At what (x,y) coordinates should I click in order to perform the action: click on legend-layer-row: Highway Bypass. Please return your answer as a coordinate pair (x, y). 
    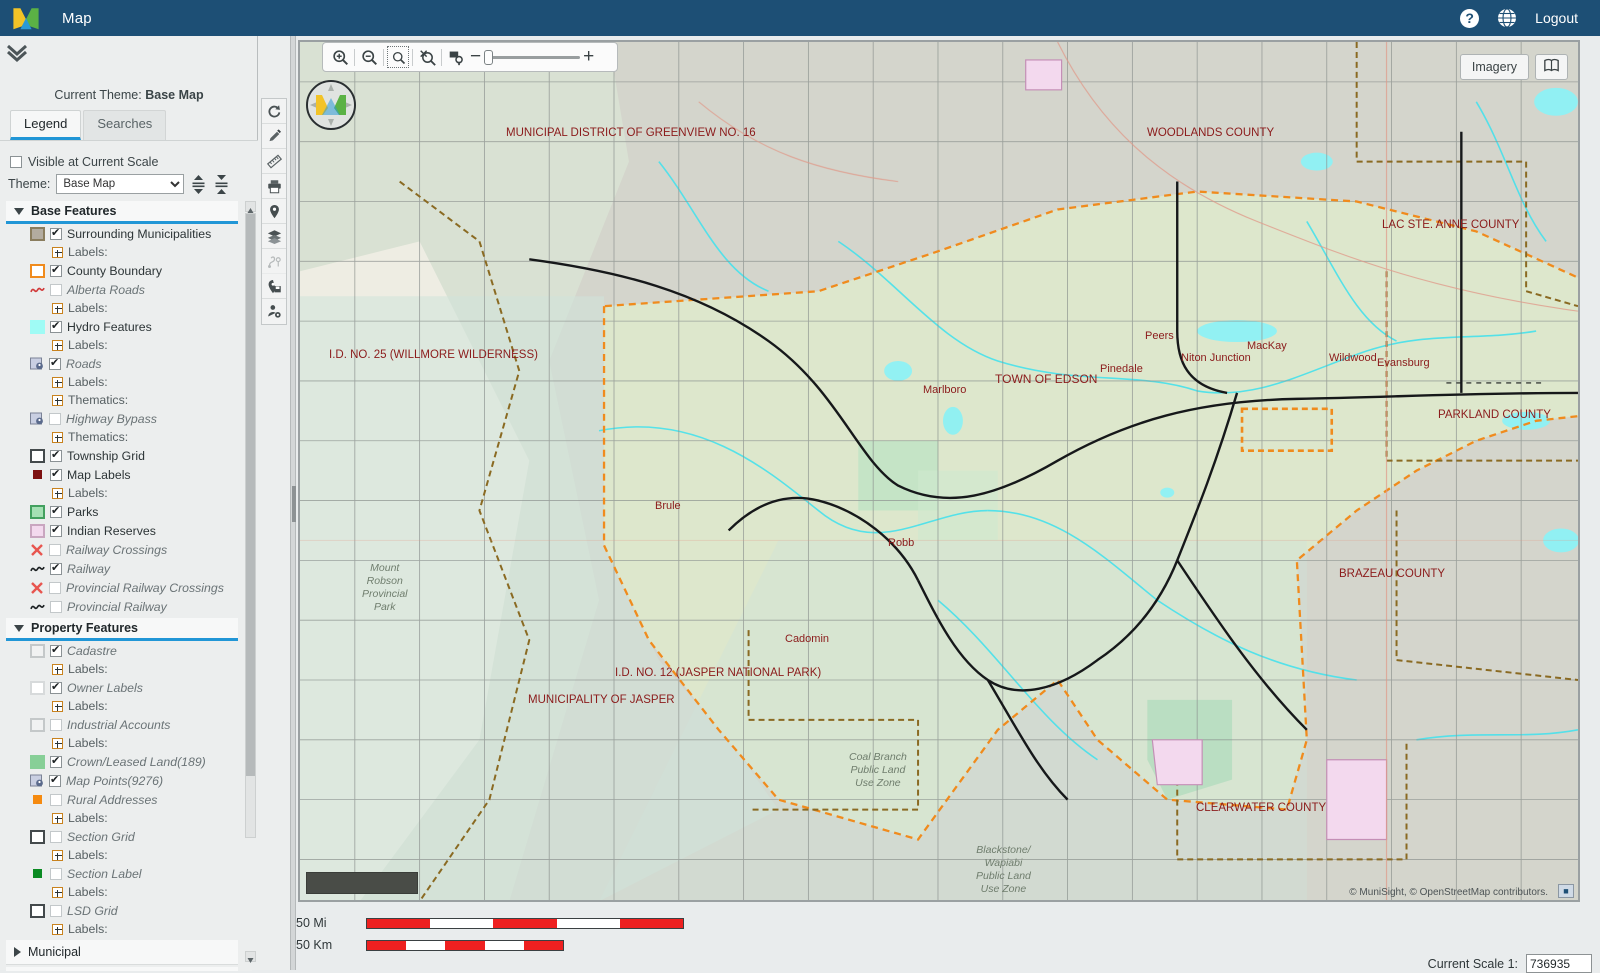
    Looking at the image, I should click on (122, 418).